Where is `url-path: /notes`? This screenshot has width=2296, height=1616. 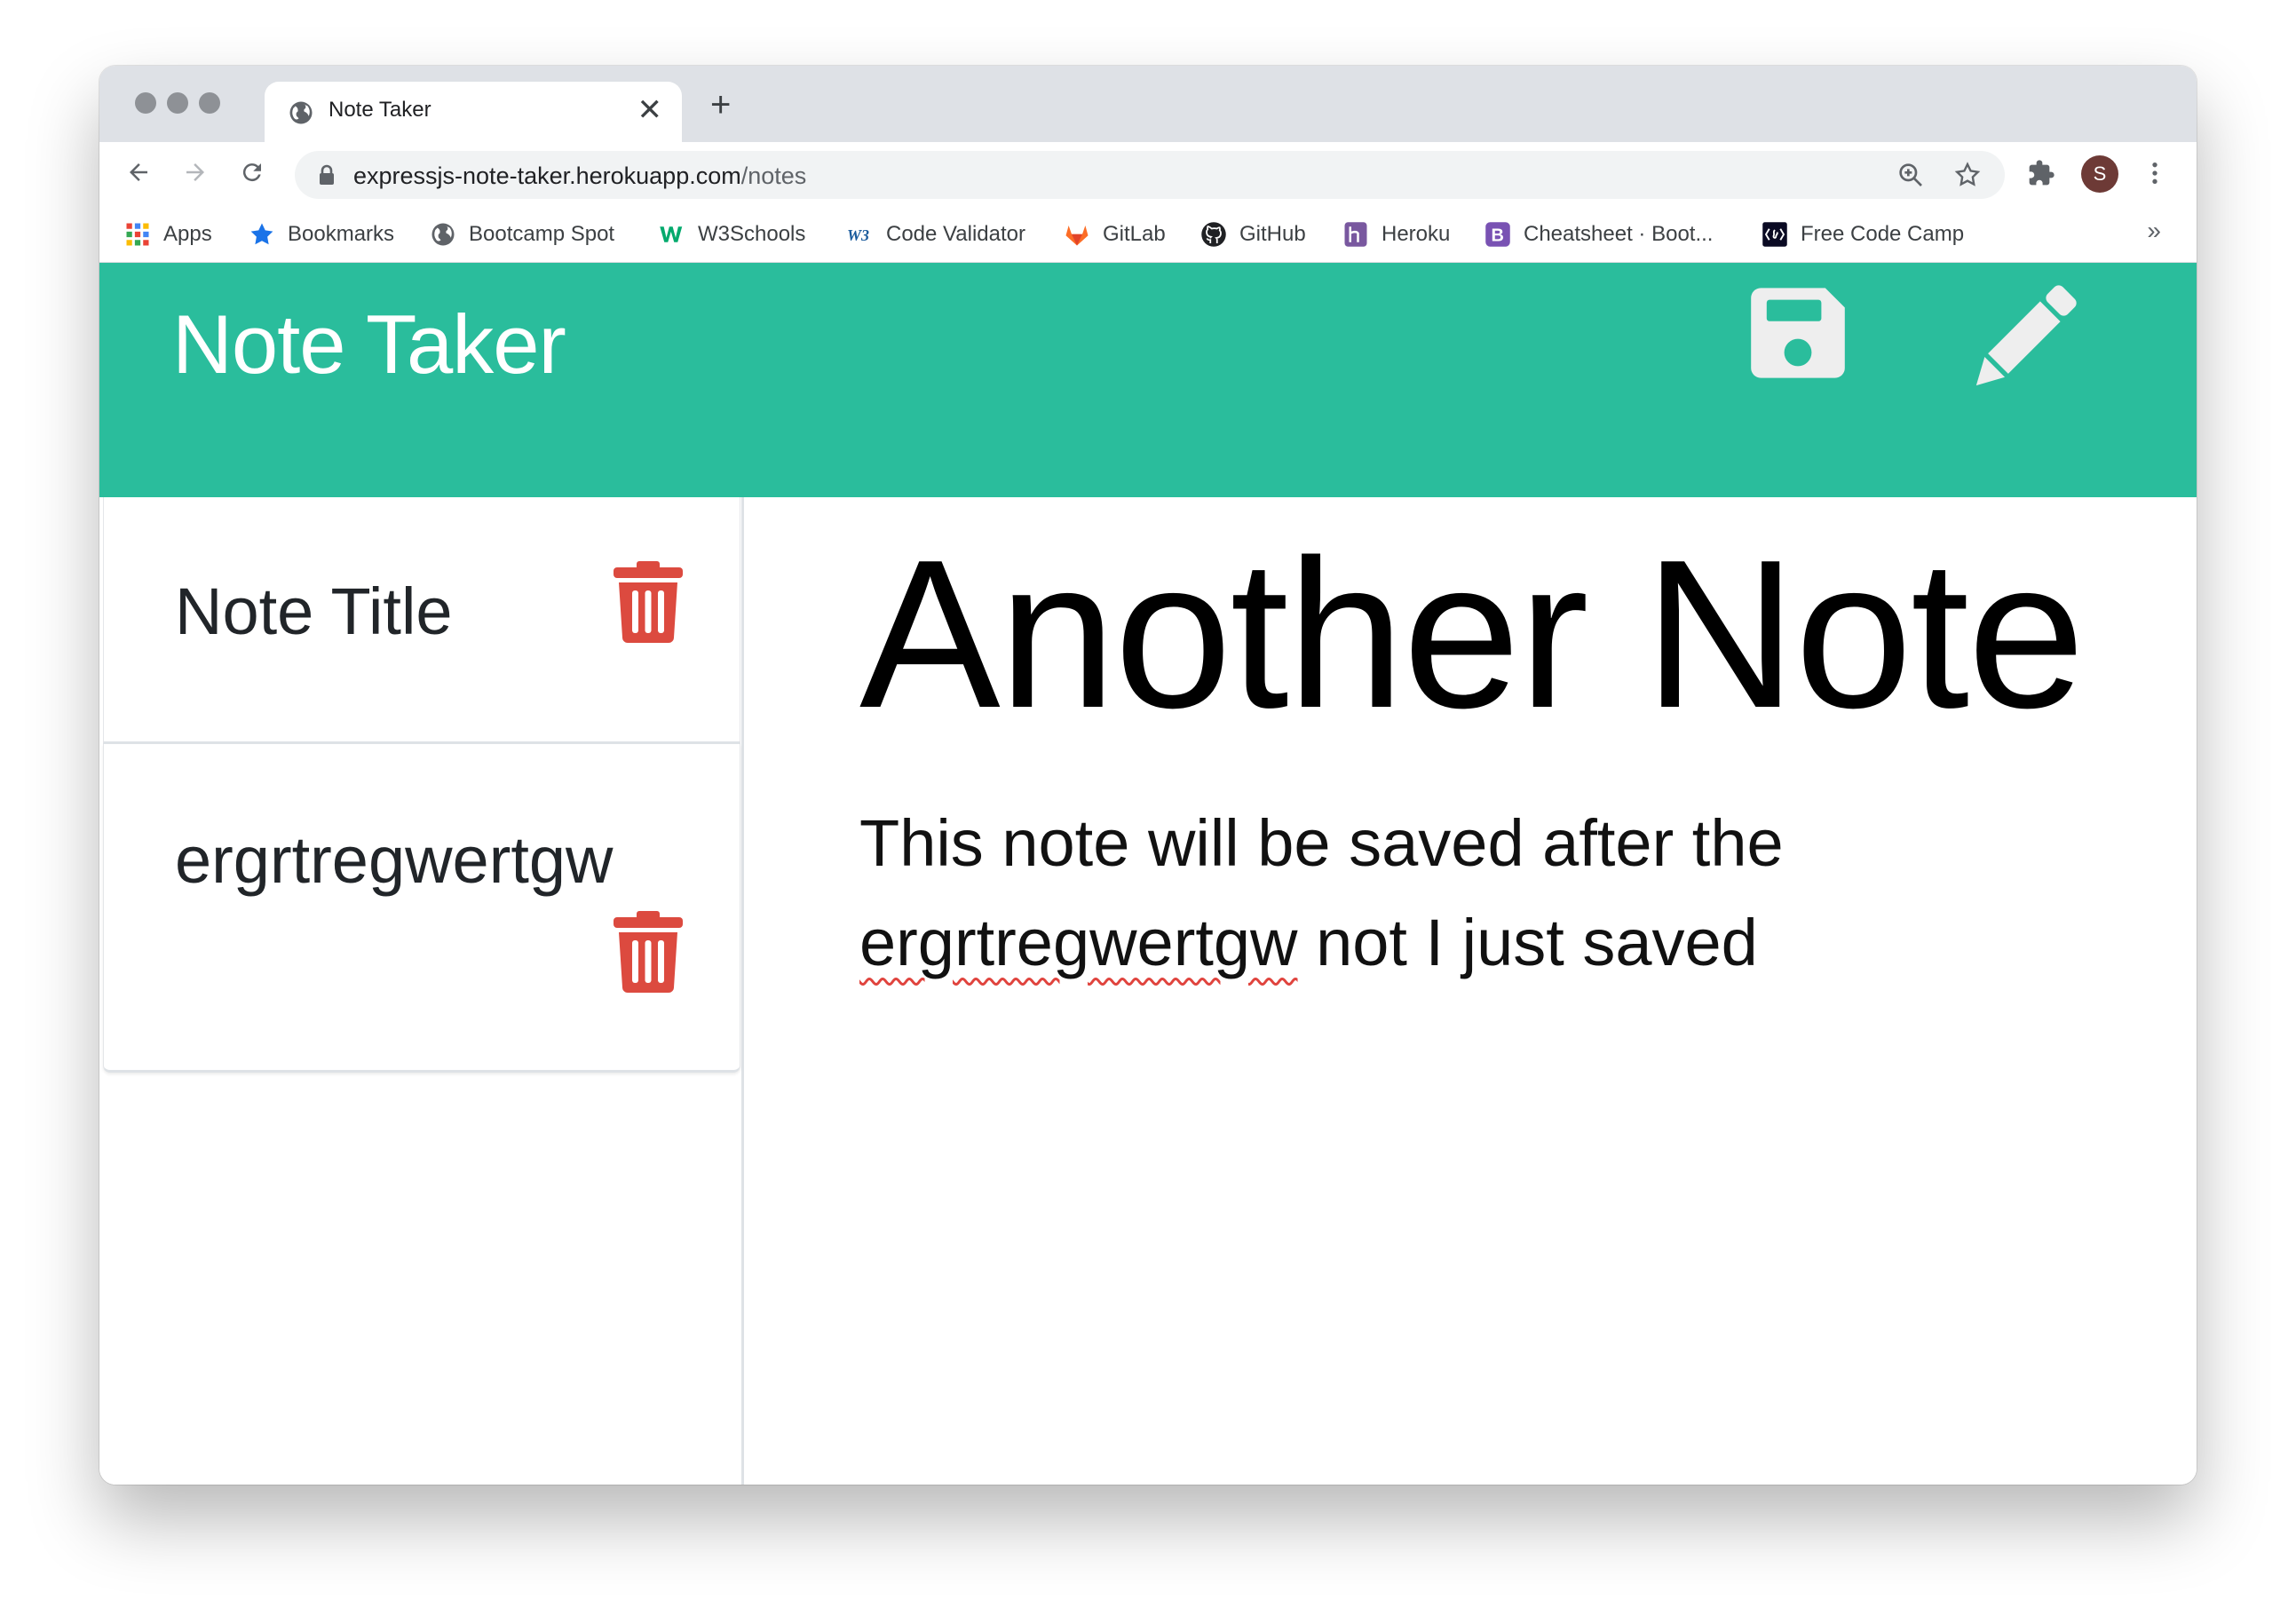
url-path: /notes is located at coordinates (773, 175).